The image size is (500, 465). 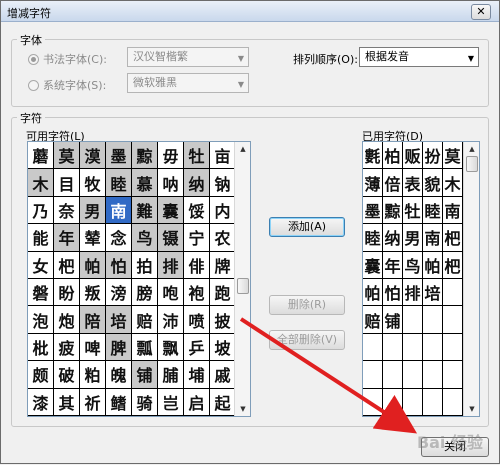 What do you see at coordinates (145, 292) in the screenshot?
I see `available-char-cell: 膀` at bounding box center [145, 292].